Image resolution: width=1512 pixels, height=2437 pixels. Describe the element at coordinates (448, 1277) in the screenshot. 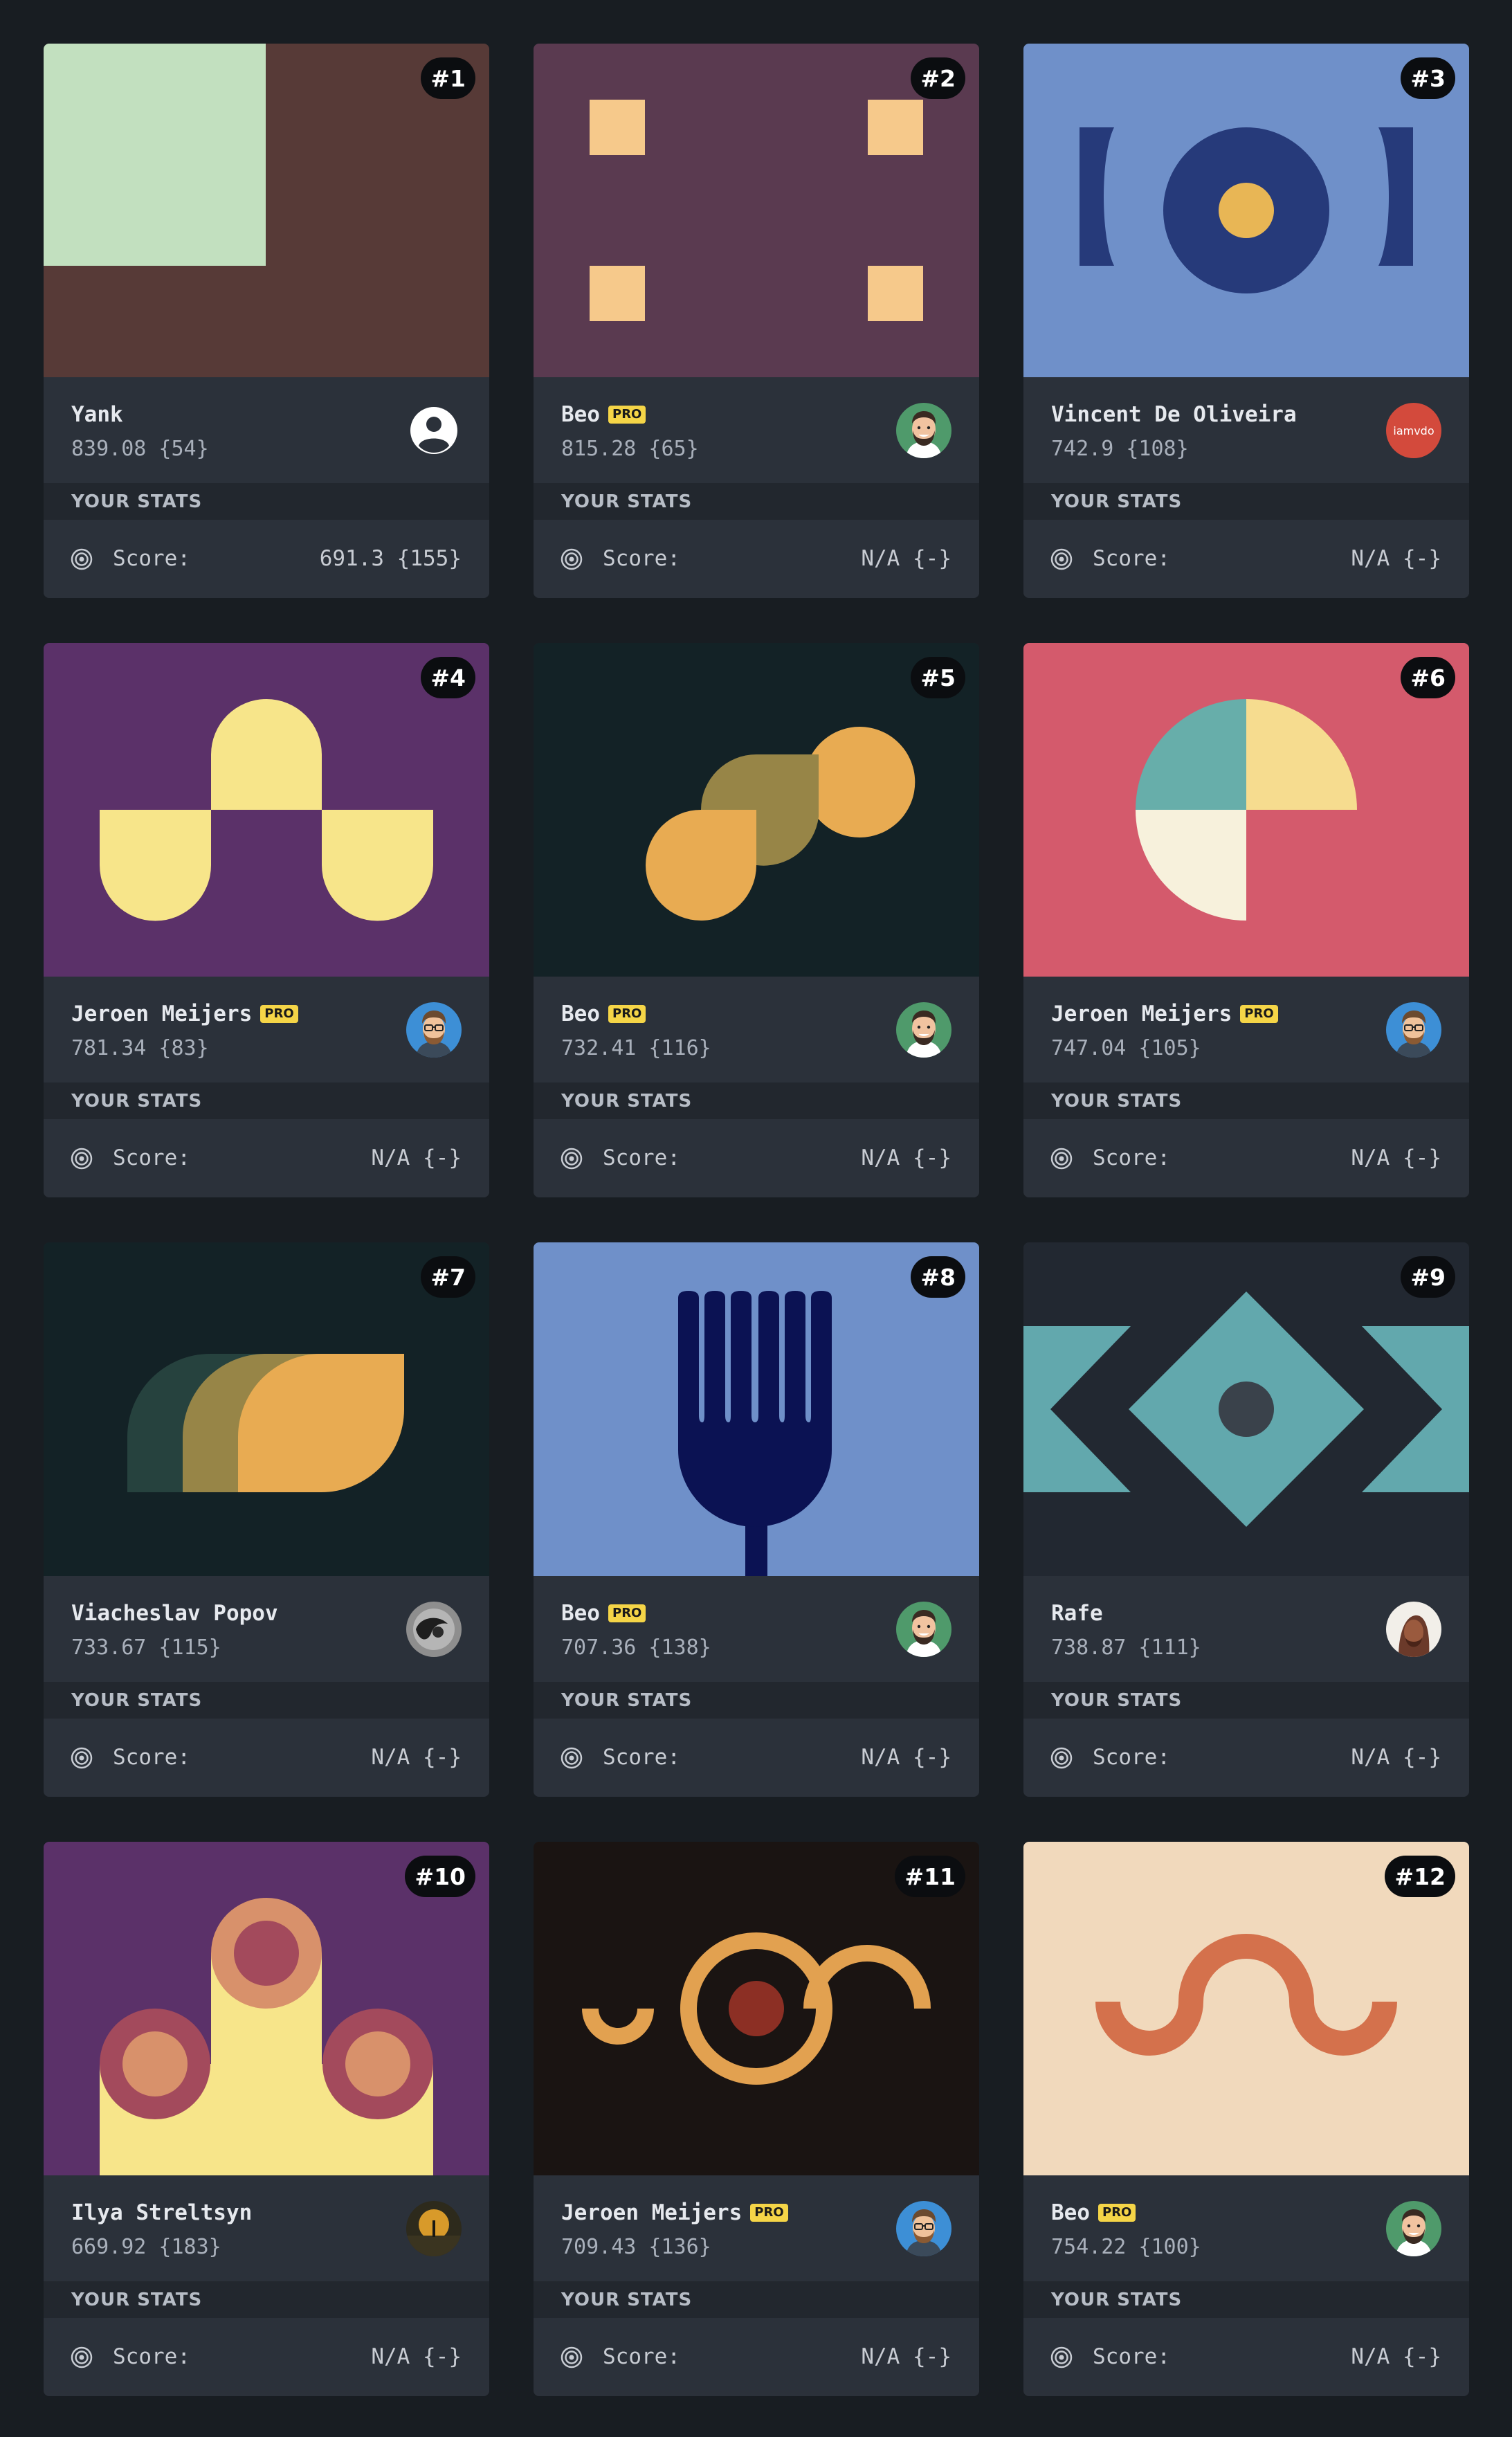

I see `rank-badge: #7` at that location.